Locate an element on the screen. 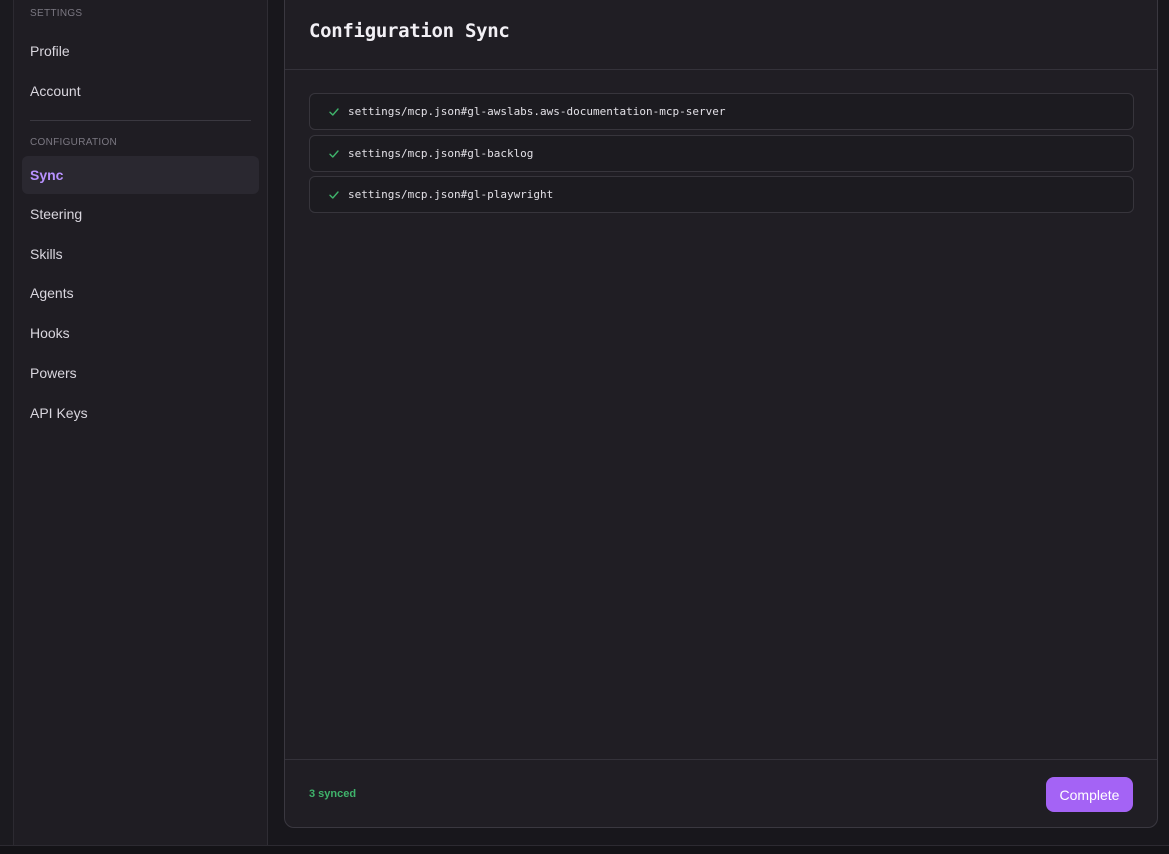 This screenshot has width=1169, height=854. sidebar-item-label: Steering is located at coordinates (56, 214).